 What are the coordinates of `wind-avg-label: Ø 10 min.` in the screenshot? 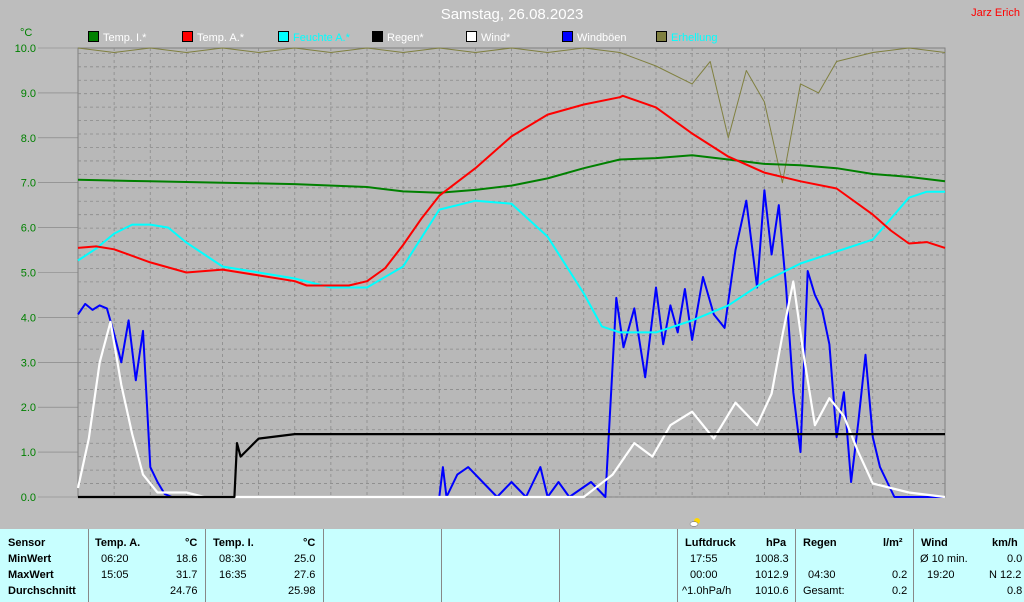 It's located at (944, 559).